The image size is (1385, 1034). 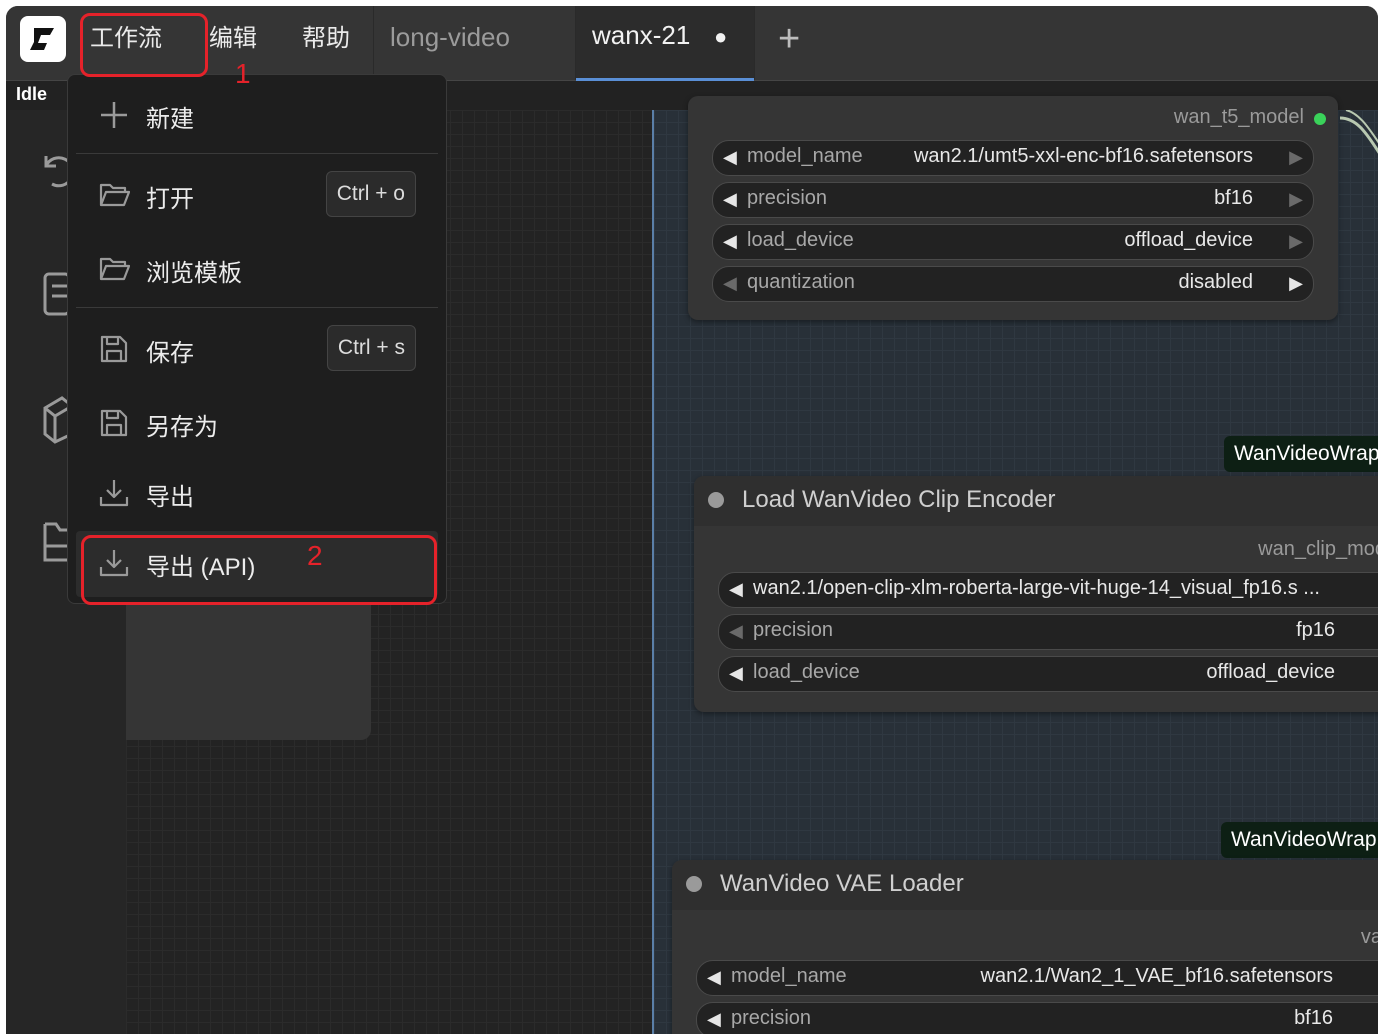 I want to click on tab-wanx-21: wanx-21 ●, so click(x=665, y=43).